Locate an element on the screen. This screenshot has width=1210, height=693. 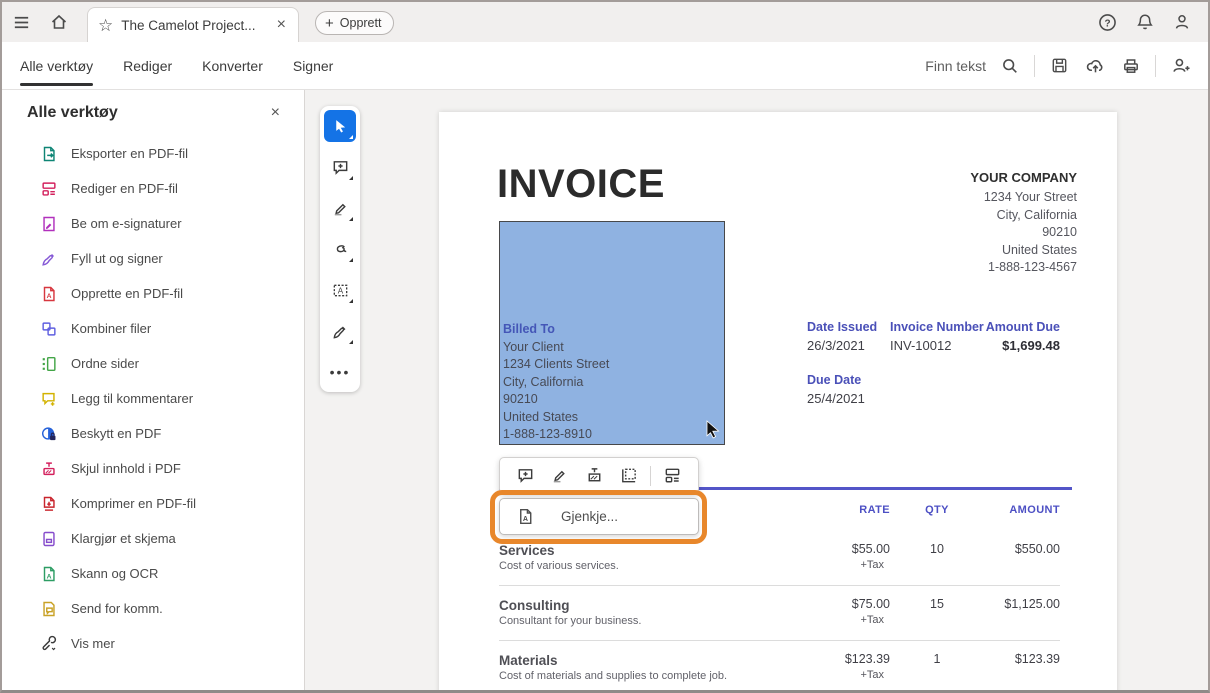
sidebar-item-compress-pdf: Komprimer en PDF-fil is located at coordinates (153, 503).